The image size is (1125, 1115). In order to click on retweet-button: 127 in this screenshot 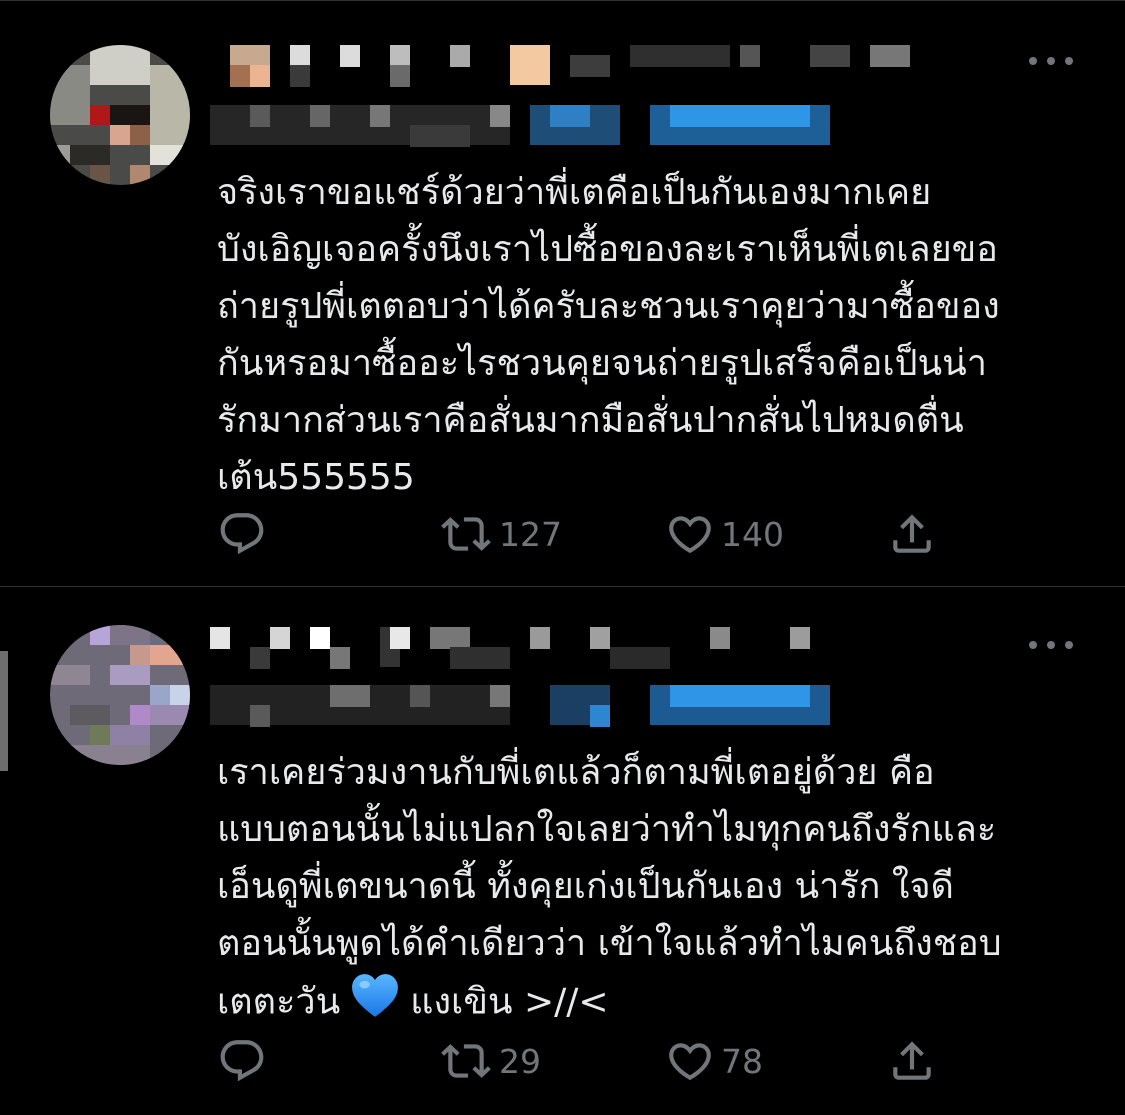, I will do `click(500, 534)`.